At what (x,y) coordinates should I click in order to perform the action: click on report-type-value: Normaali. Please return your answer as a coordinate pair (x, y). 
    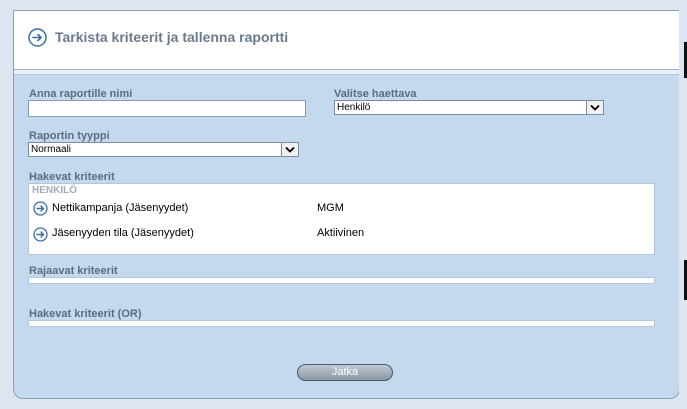
    Looking at the image, I should click on (51, 149).